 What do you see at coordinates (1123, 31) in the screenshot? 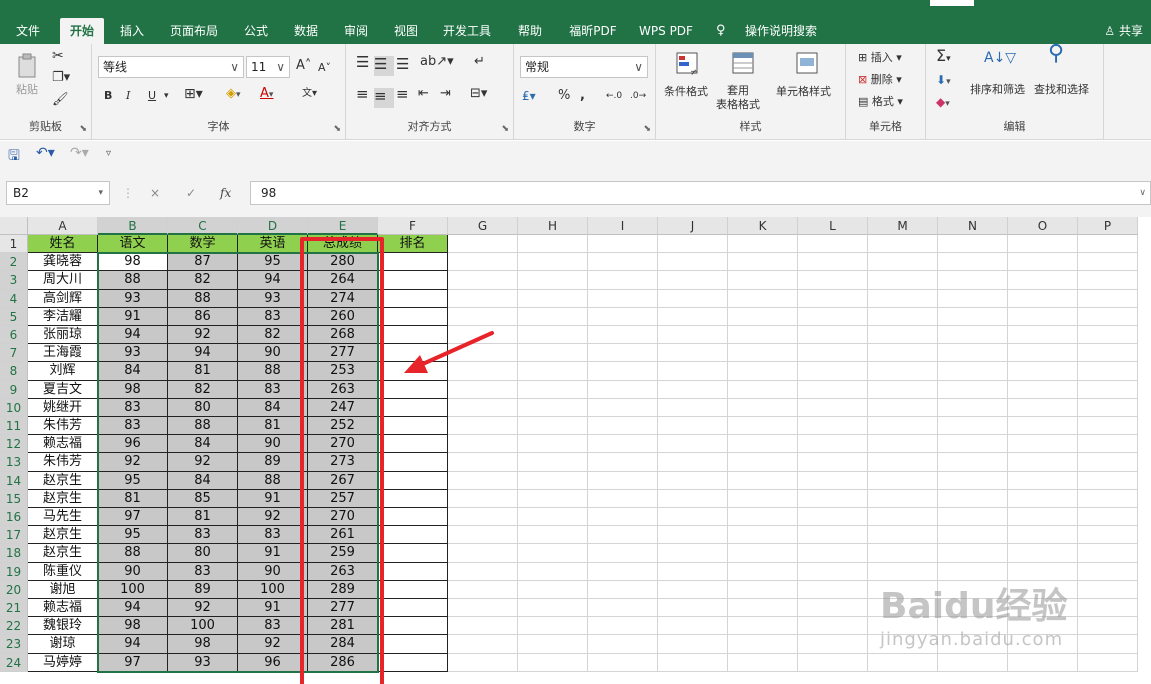
I see `share-button: ♙ 共享` at bounding box center [1123, 31].